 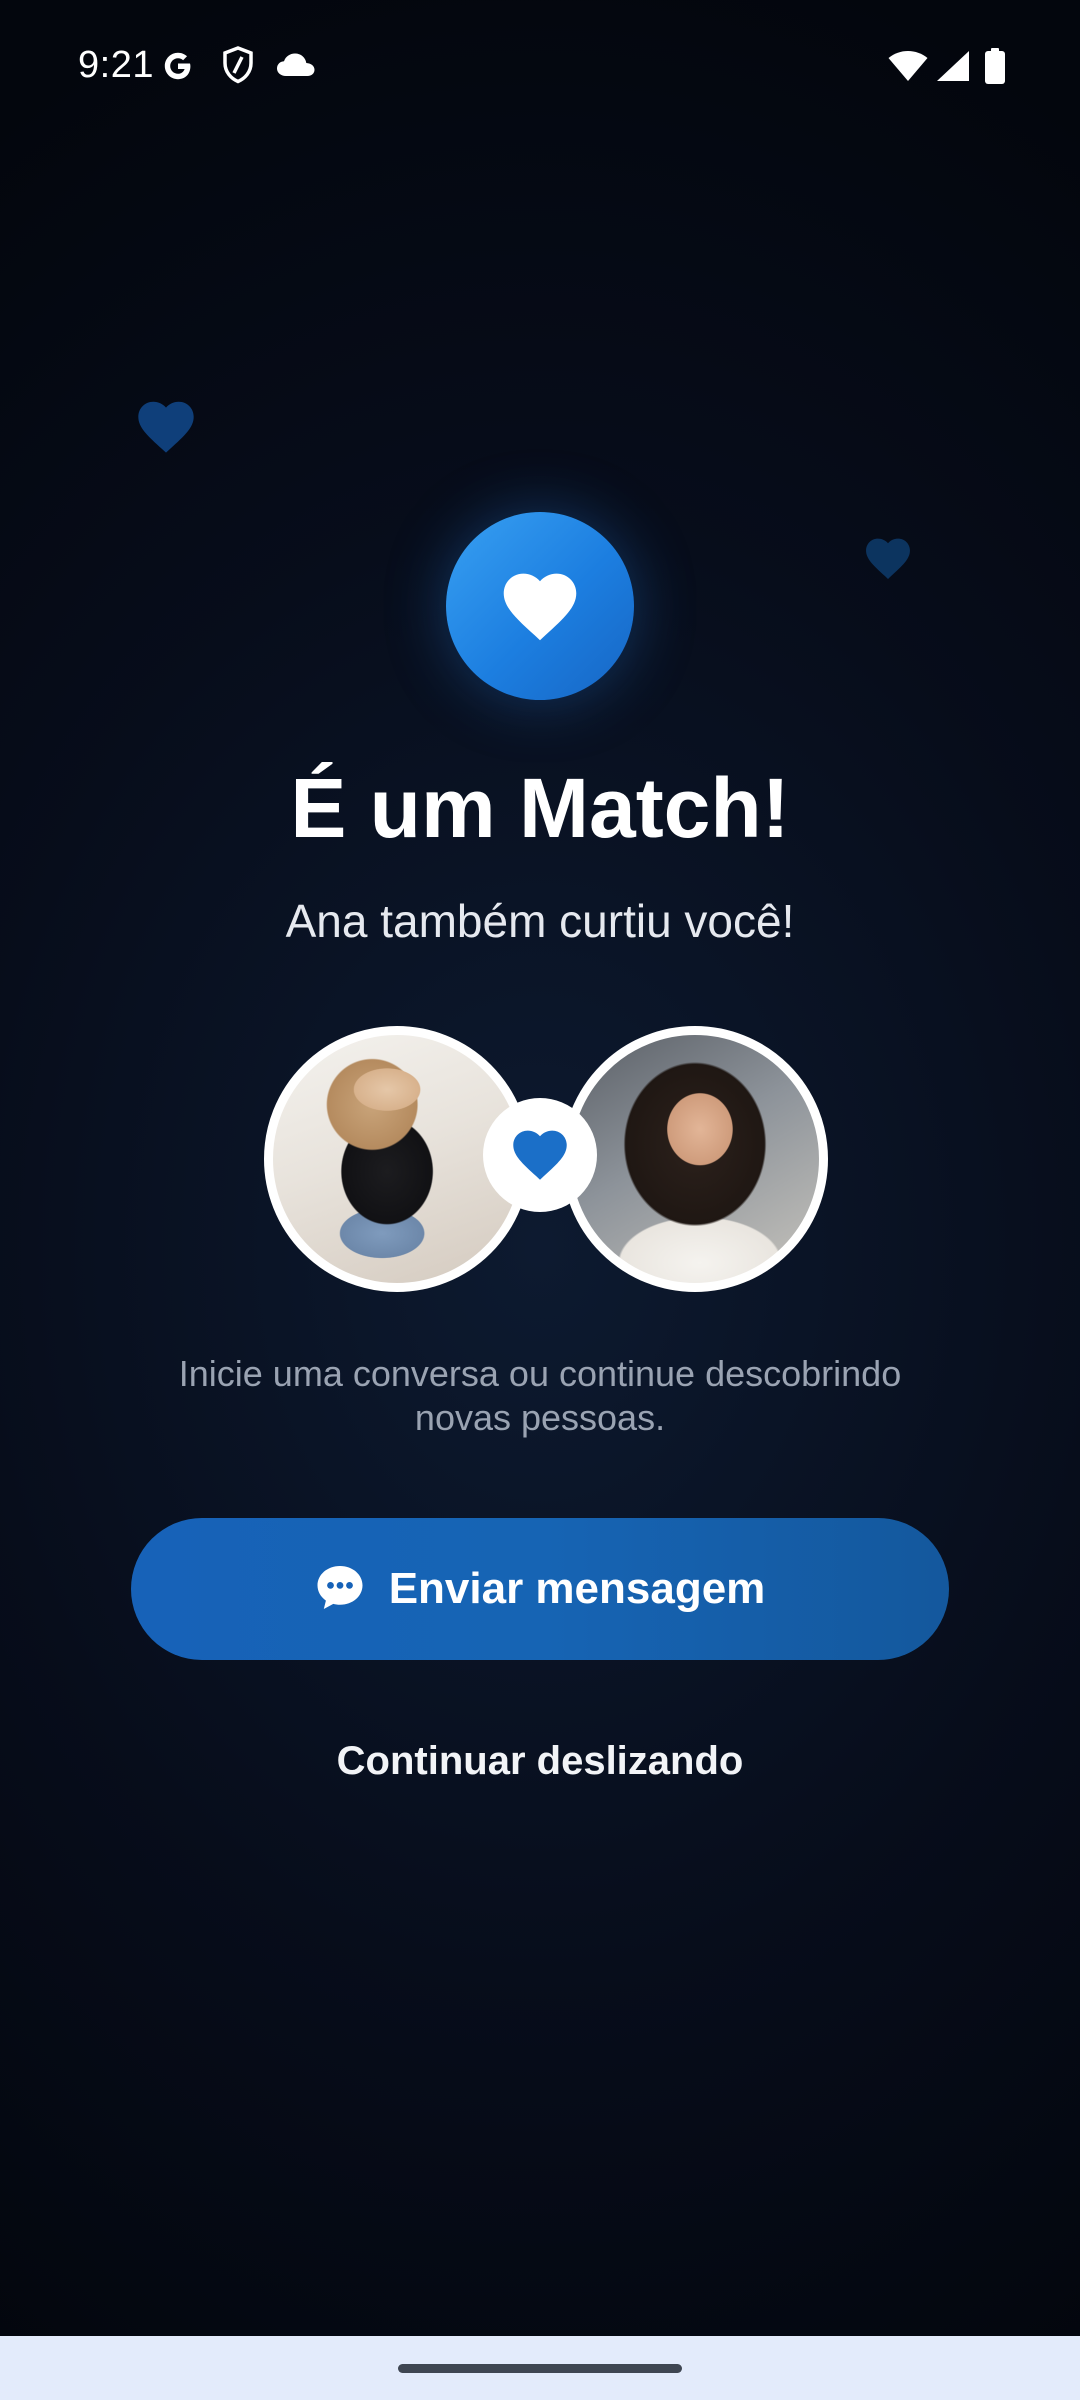 I want to click on match-heart-badge, so click(x=540, y=606).